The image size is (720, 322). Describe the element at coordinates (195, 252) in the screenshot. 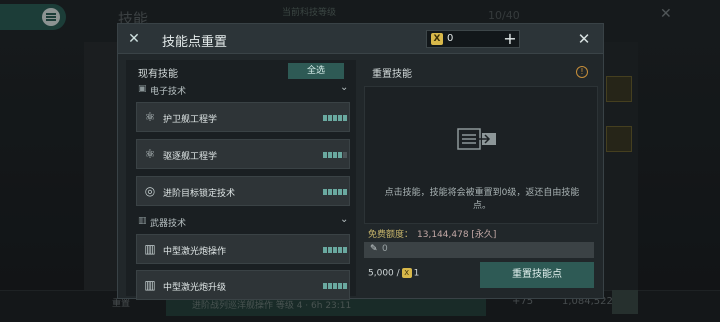

I see `skill-name: 中型激光炮操作` at that location.